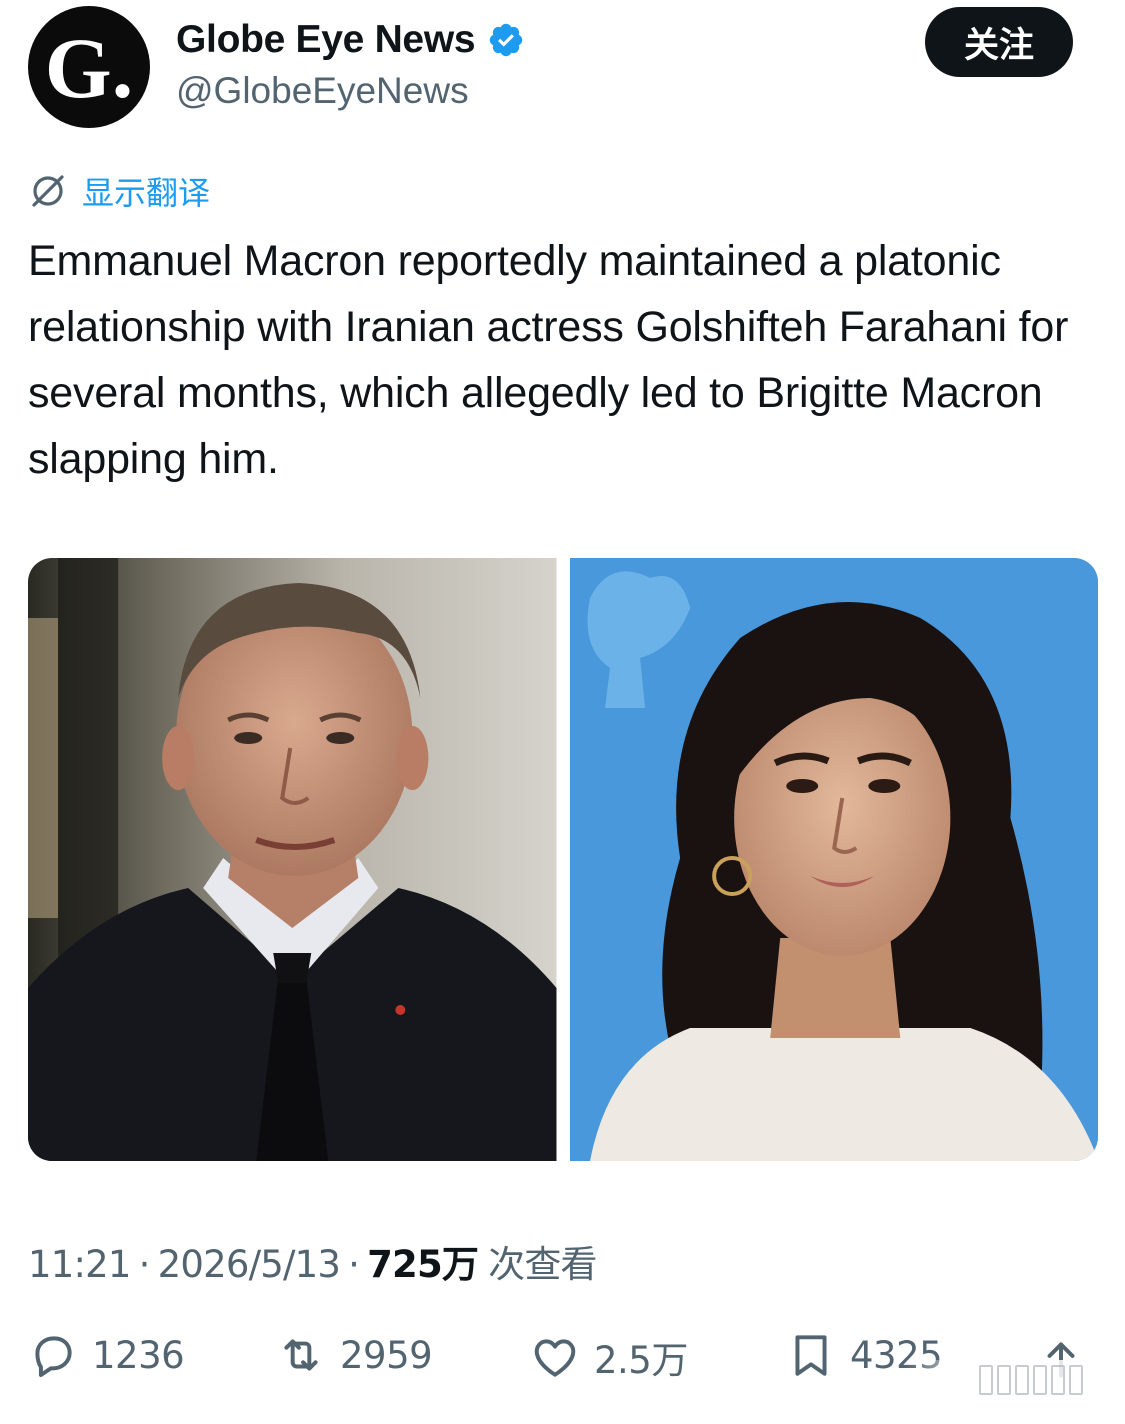 The image size is (1125, 1424). Describe the element at coordinates (322, 91) in the screenshot. I see `account-handle: @GlobeEyeNews` at that location.